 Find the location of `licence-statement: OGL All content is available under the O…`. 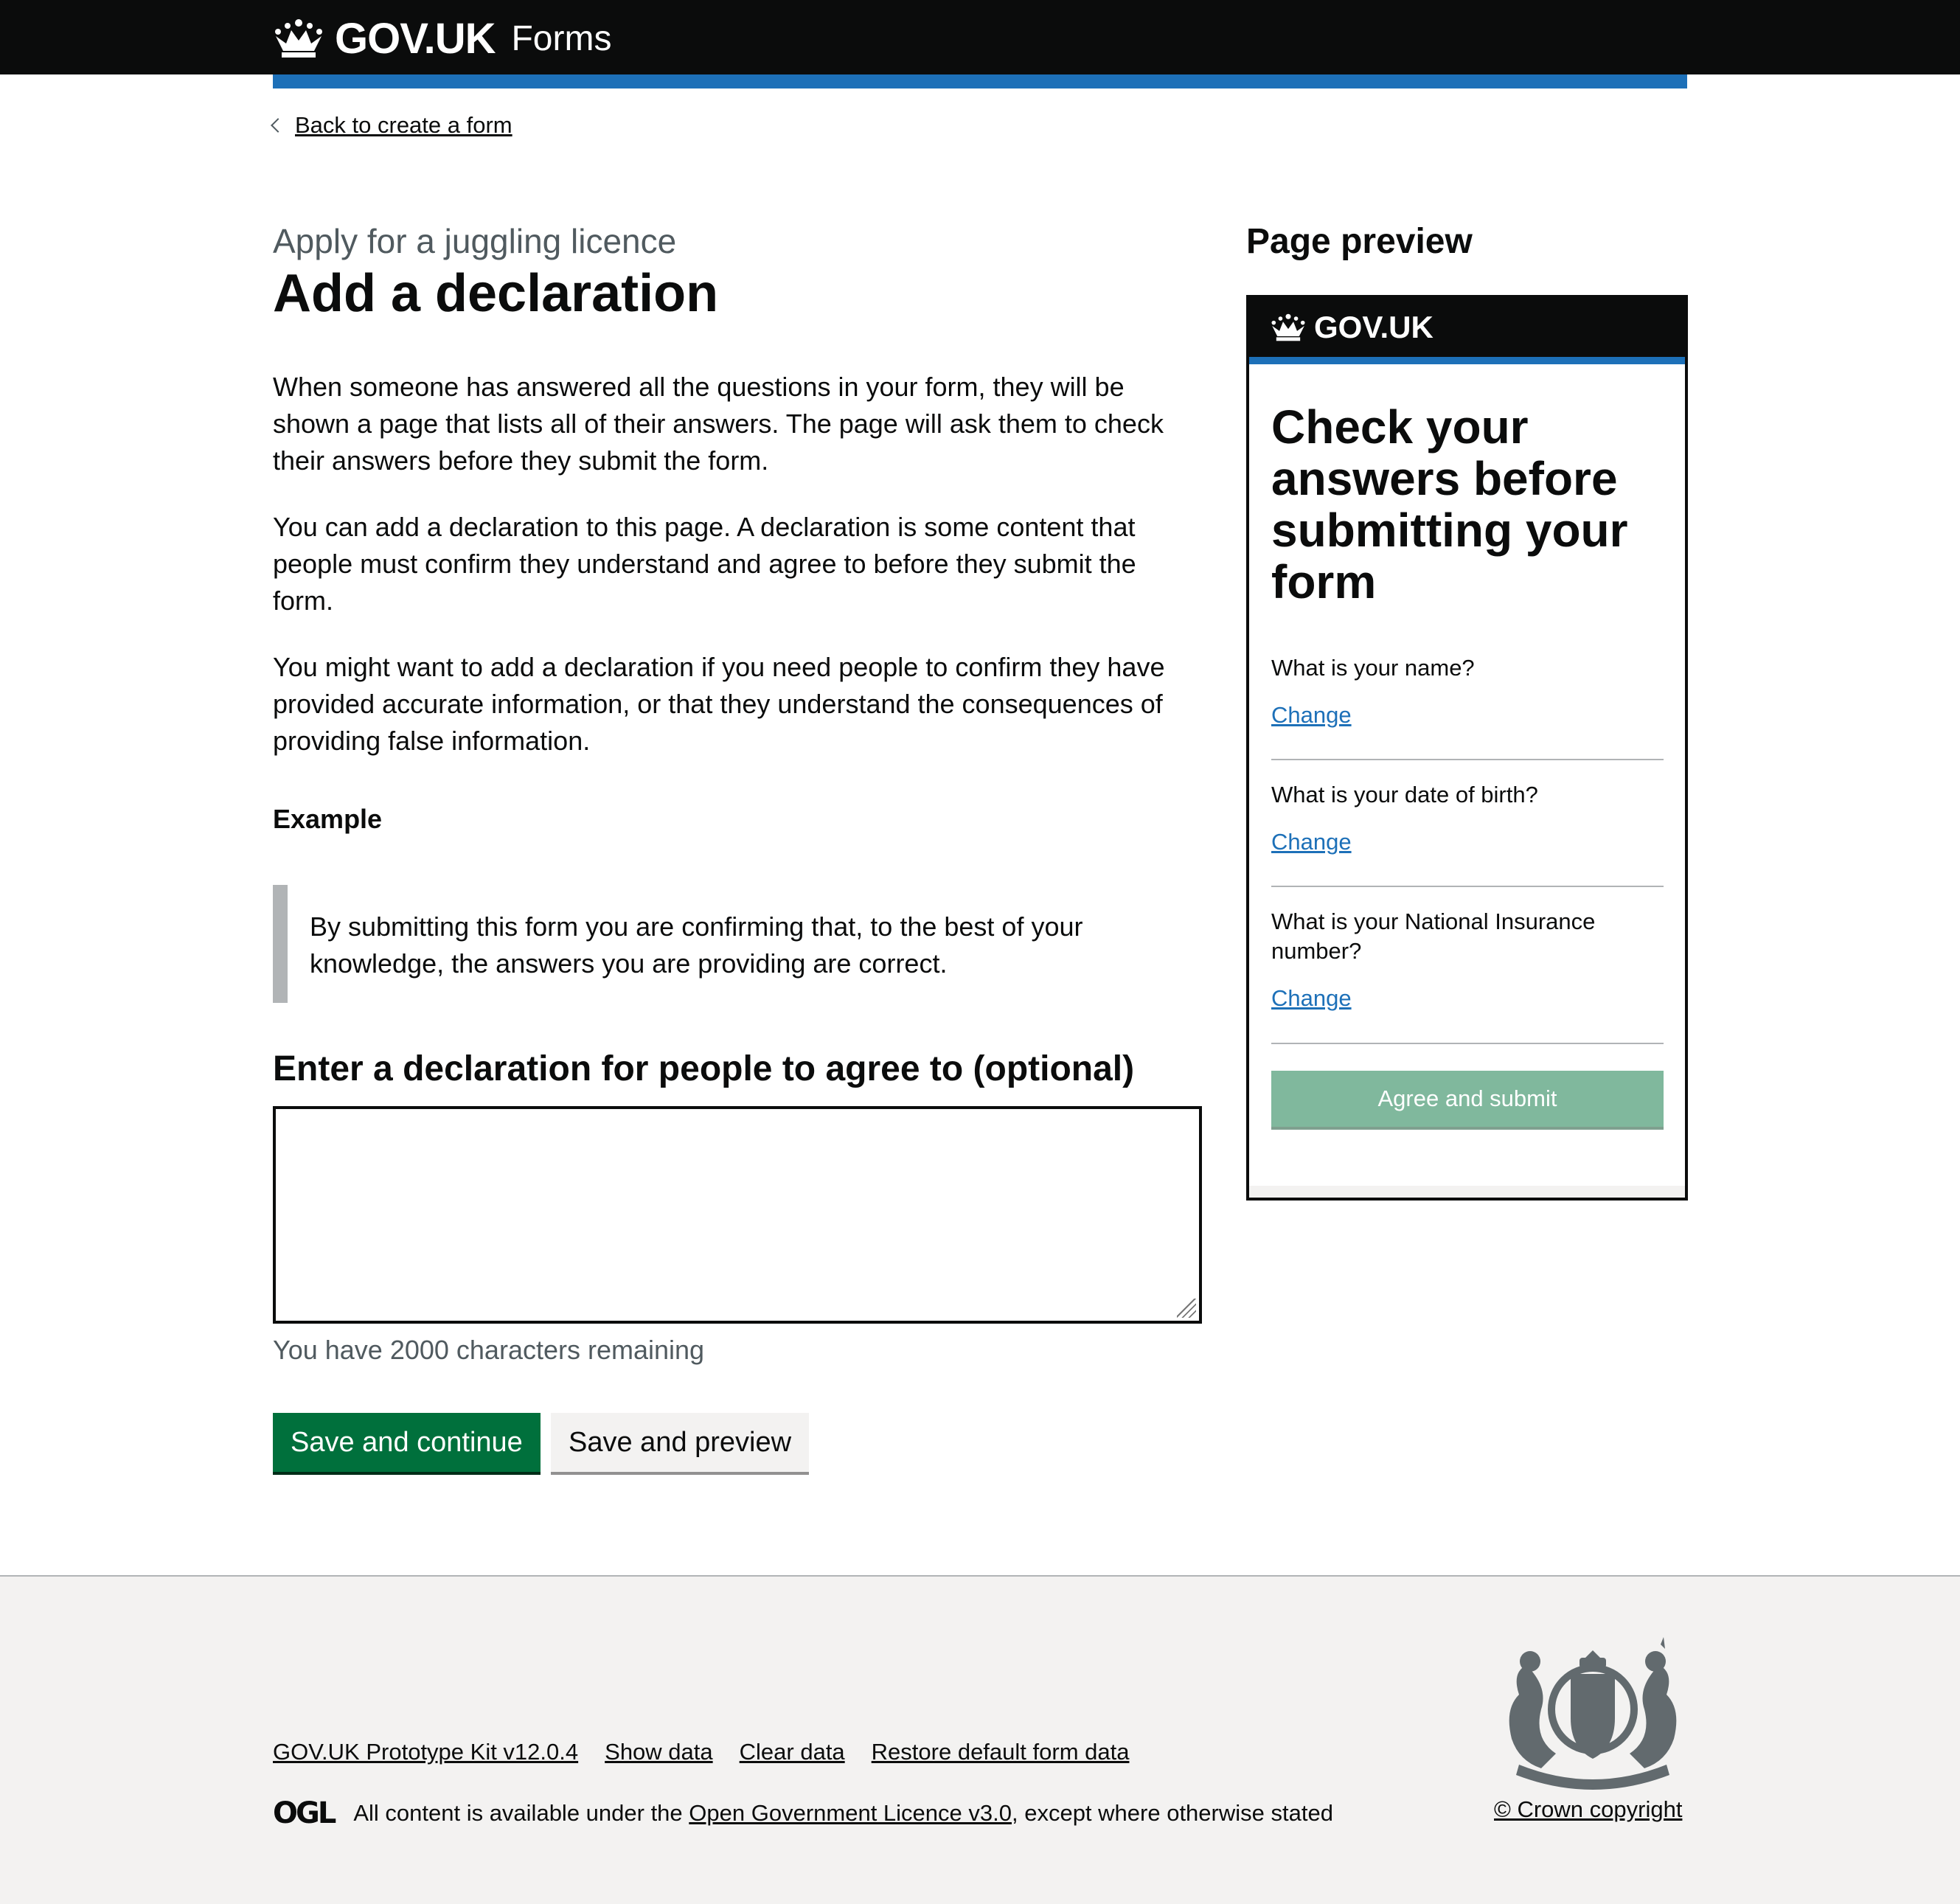

licence-statement: OGL All content is available under the O… is located at coordinates (803, 1813).